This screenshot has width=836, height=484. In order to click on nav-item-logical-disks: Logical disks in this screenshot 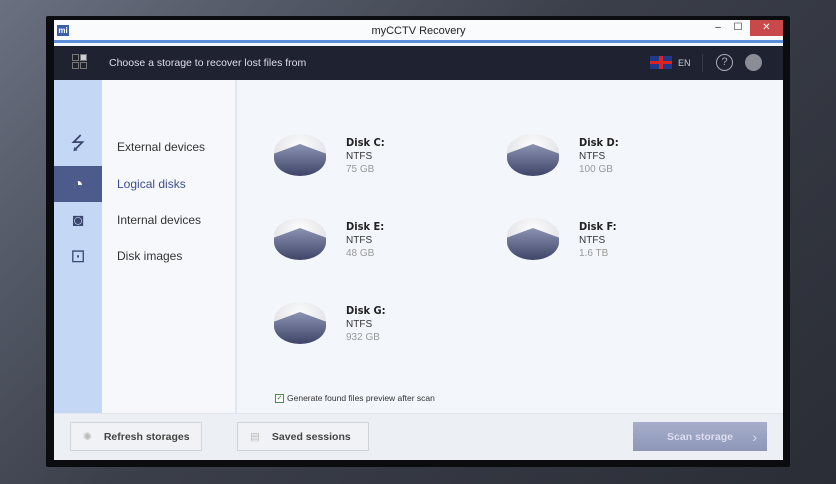, I will do `click(151, 184)`.